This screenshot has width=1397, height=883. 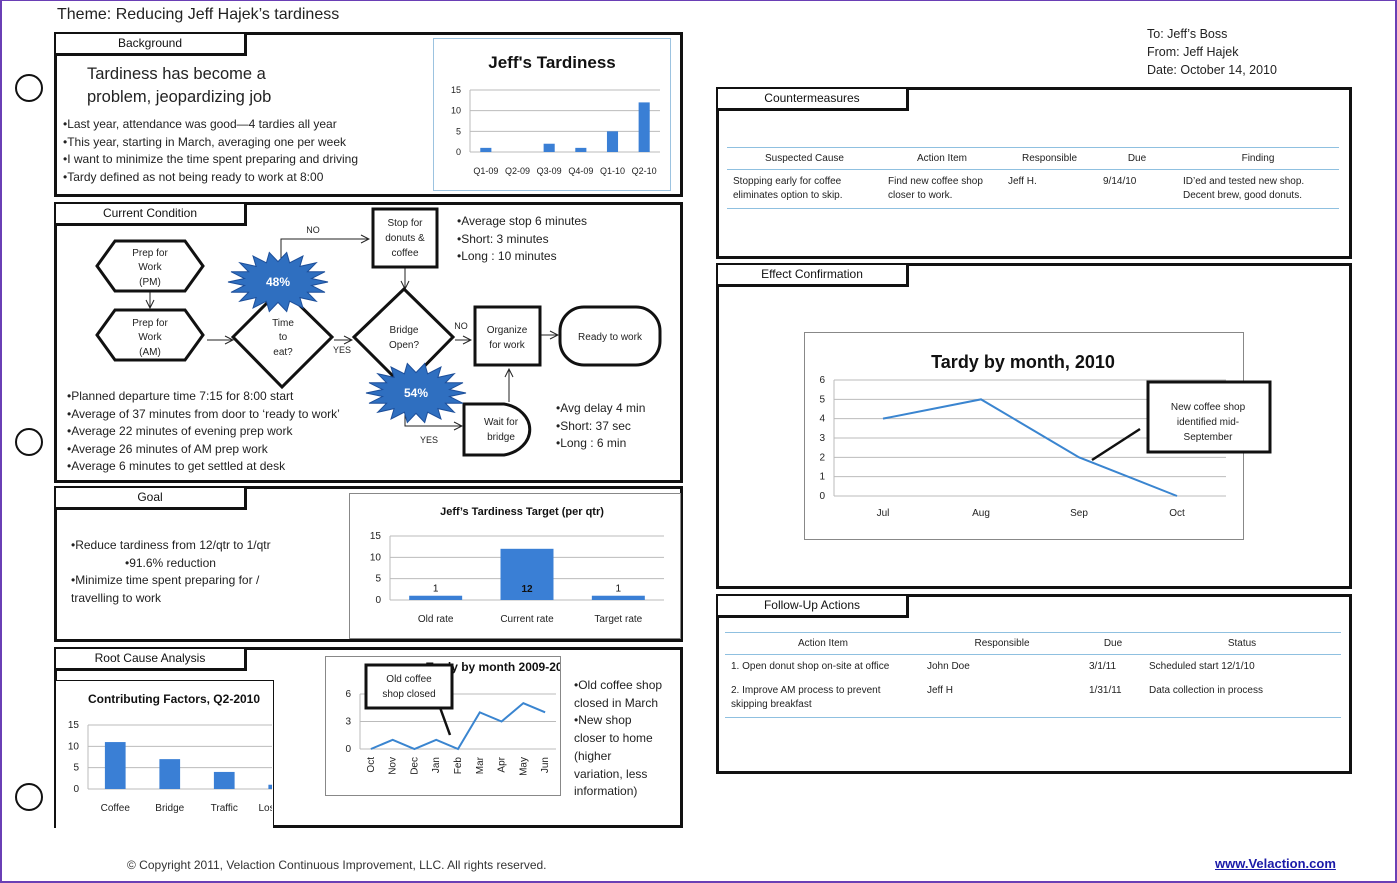 What do you see at coordinates (502, 764) in the screenshot?
I see `x-tick-label: Apr` at bounding box center [502, 764].